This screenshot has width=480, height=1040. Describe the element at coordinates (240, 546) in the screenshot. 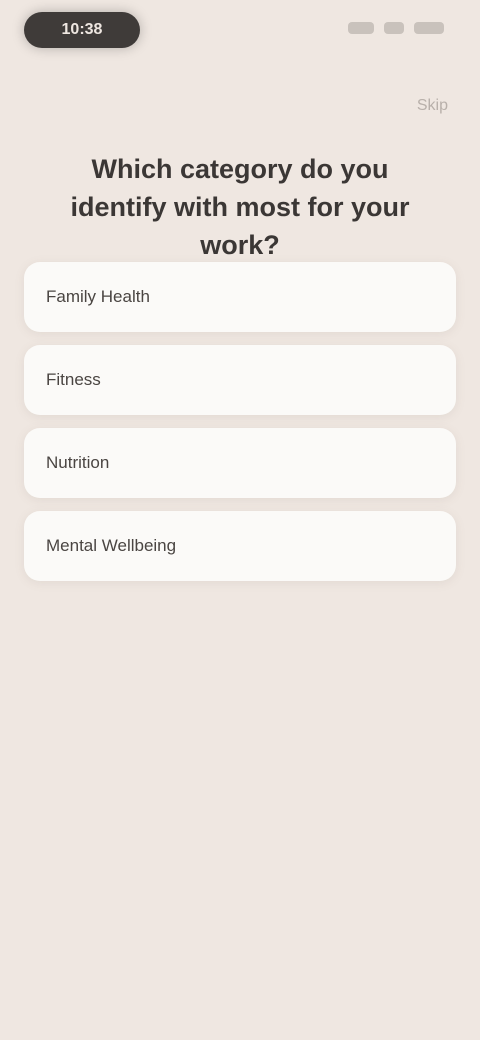

I see `option-mental-wellbeing: Mental Wellbeing` at that location.